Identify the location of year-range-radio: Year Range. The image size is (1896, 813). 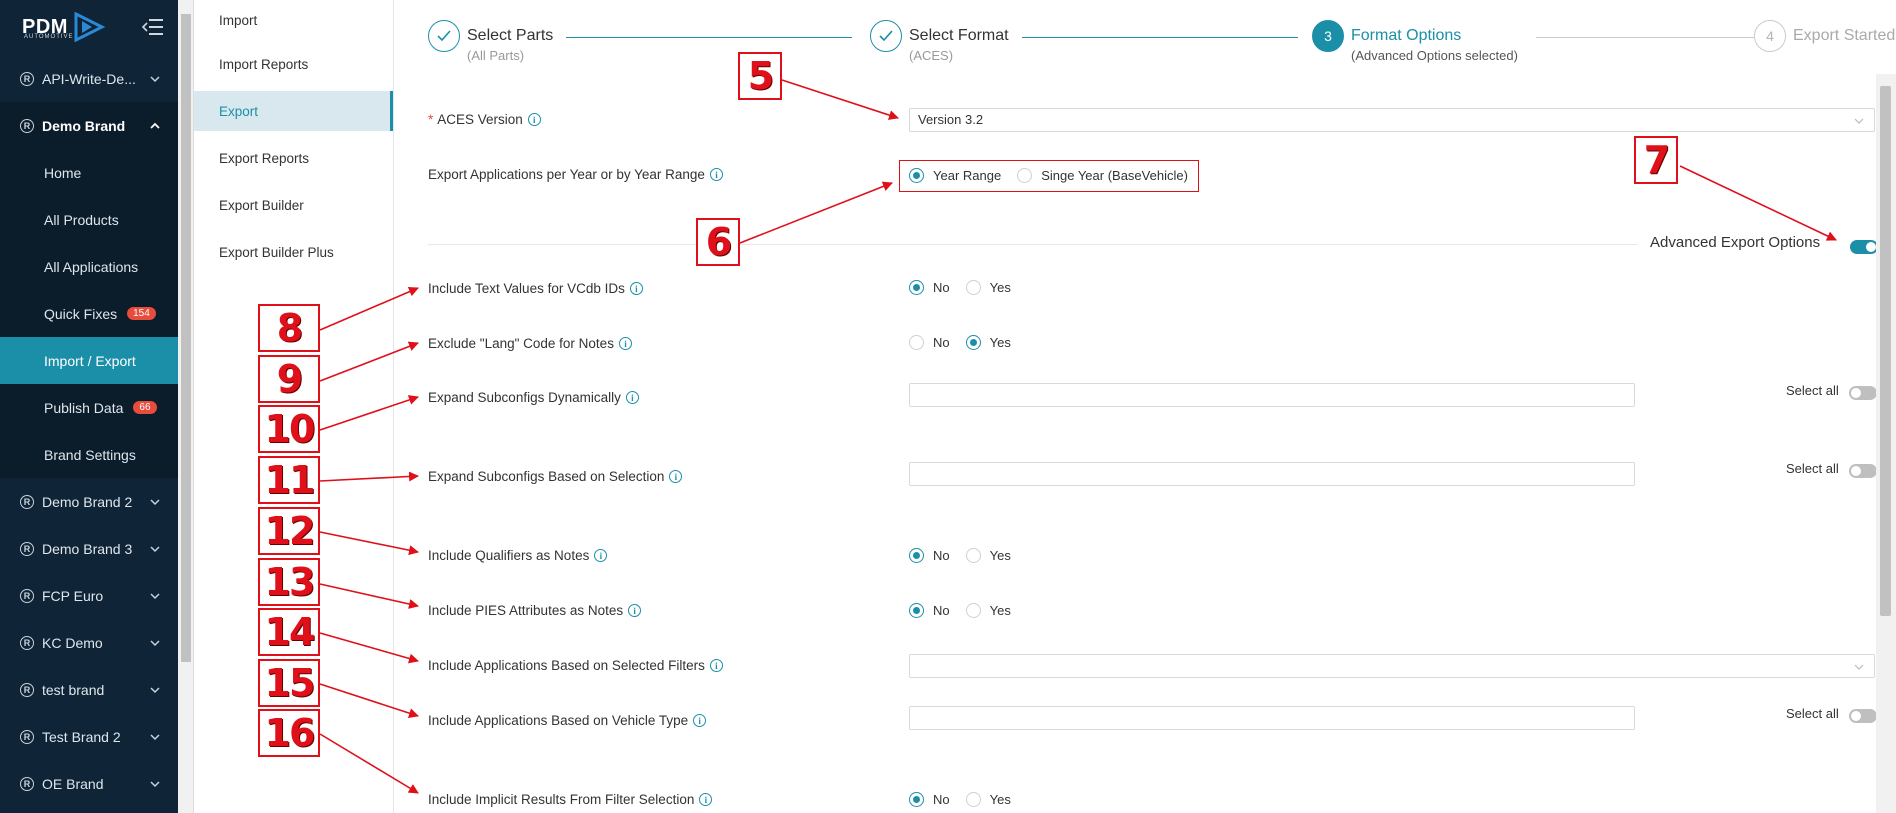
(955, 175).